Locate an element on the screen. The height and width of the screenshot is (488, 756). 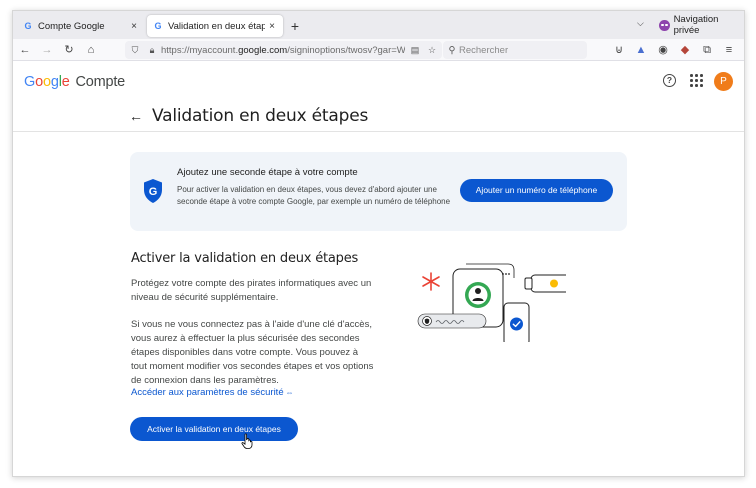
google-shield-icon: G is located at coordinates (153, 191).